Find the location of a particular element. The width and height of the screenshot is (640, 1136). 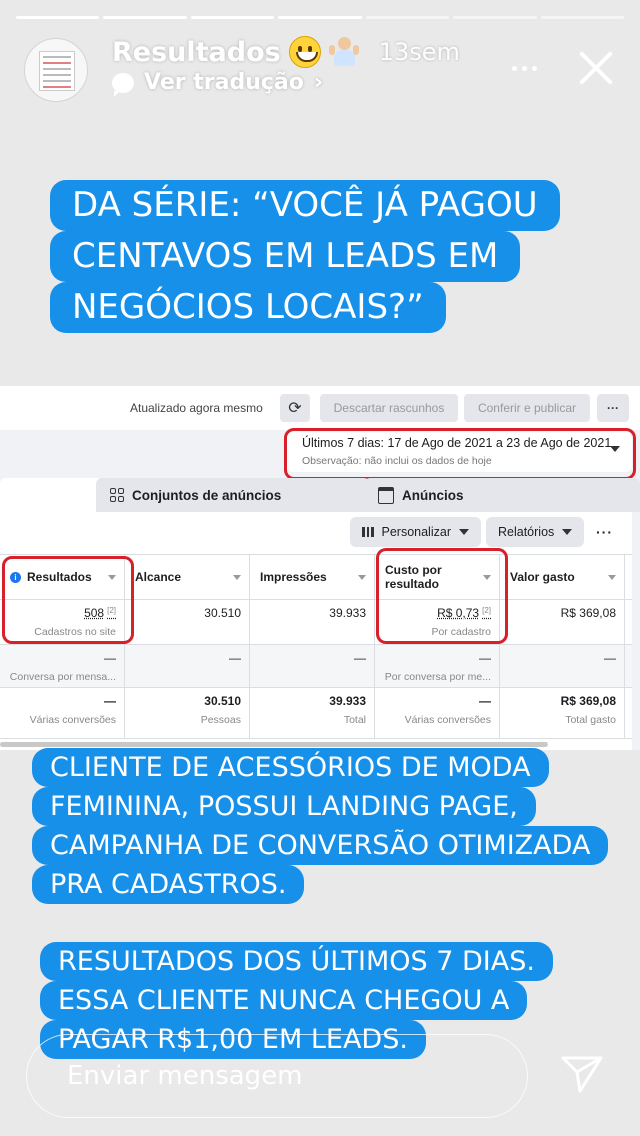

chevron-right-icon: › is located at coordinates (318, 82).